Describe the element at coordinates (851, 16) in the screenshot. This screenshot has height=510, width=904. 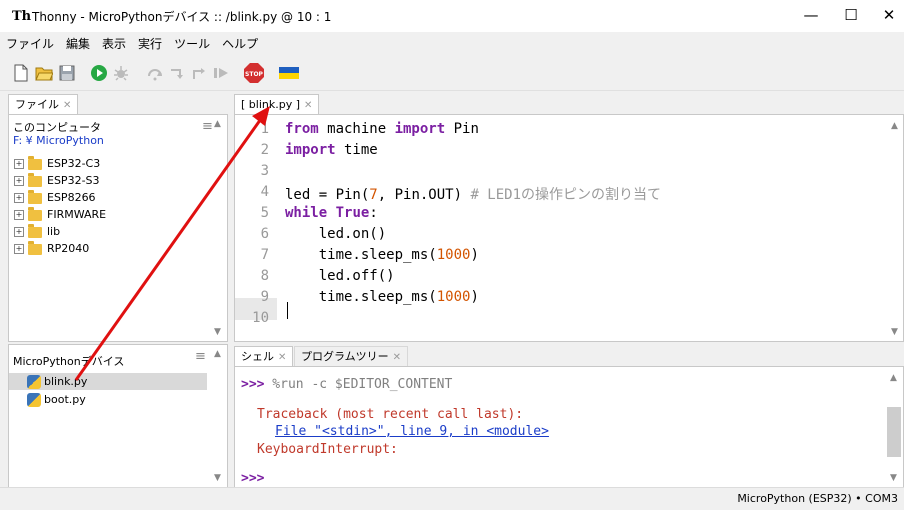
I see `maximize-button: ☐` at that location.